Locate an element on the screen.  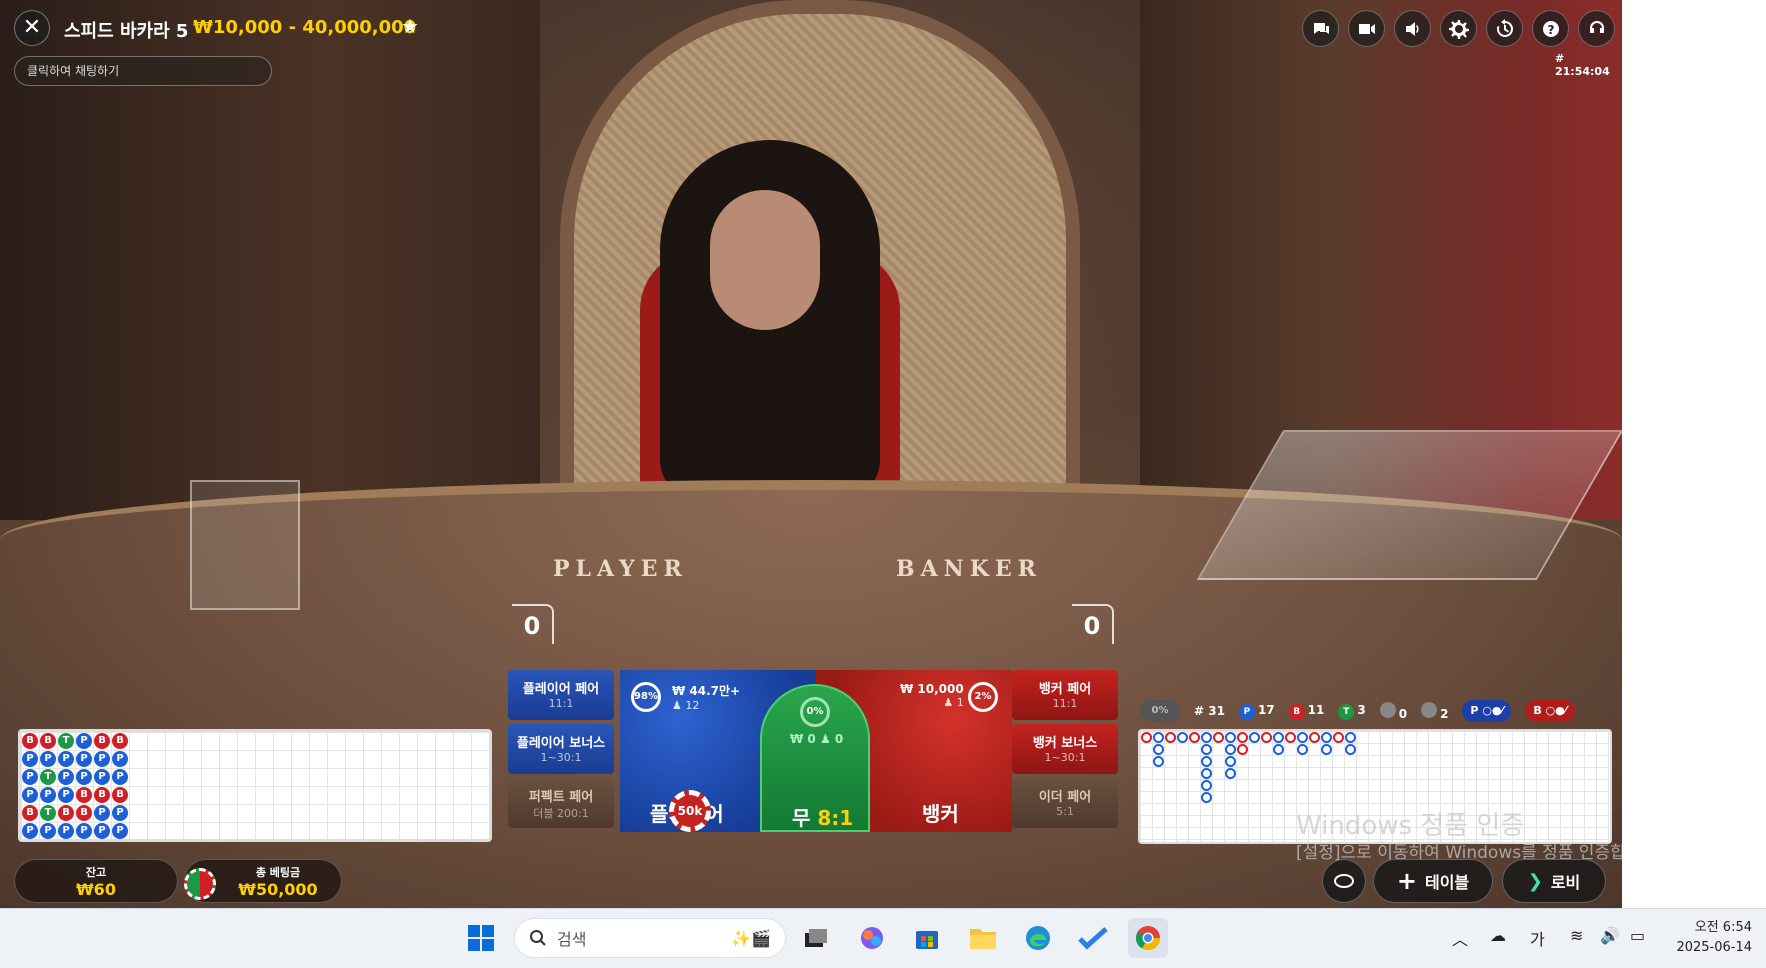
player-win-count: P 17 is located at coordinates (1256, 711).